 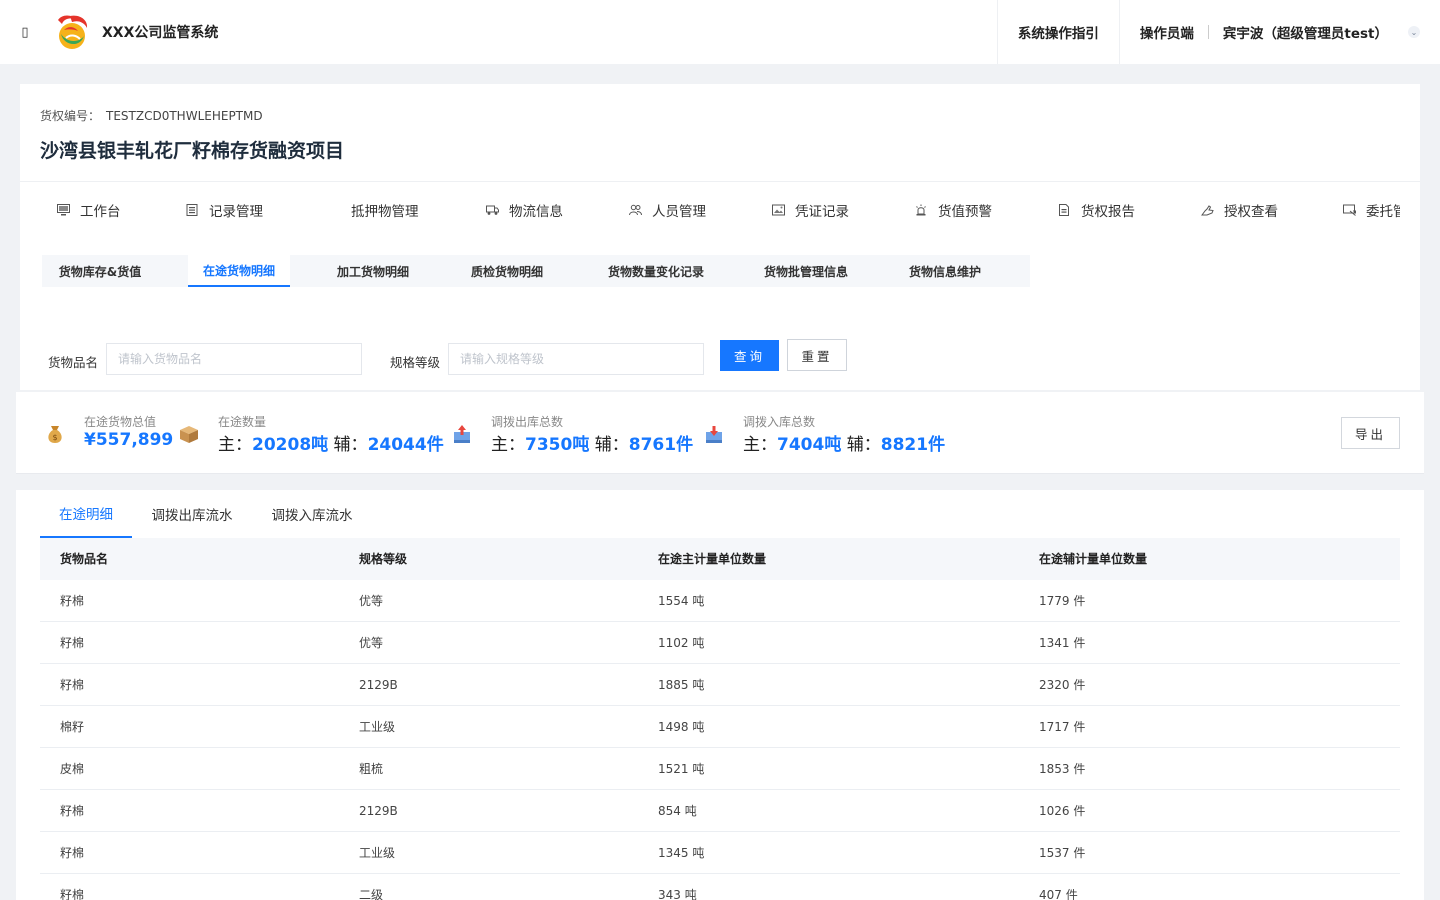 I want to click on project-code: 货权编号： TESTZCD0THWLEHEPTMD, so click(x=151, y=115).